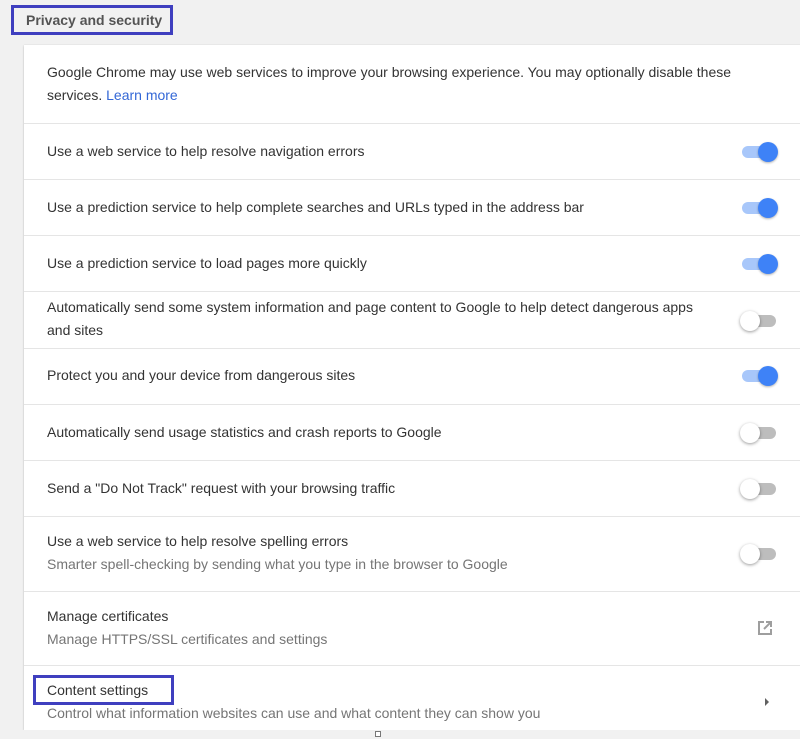 The height and width of the screenshot is (739, 800). What do you see at coordinates (765, 630) in the screenshot?
I see `open-in-new-icon` at bounding box center [765, 630].